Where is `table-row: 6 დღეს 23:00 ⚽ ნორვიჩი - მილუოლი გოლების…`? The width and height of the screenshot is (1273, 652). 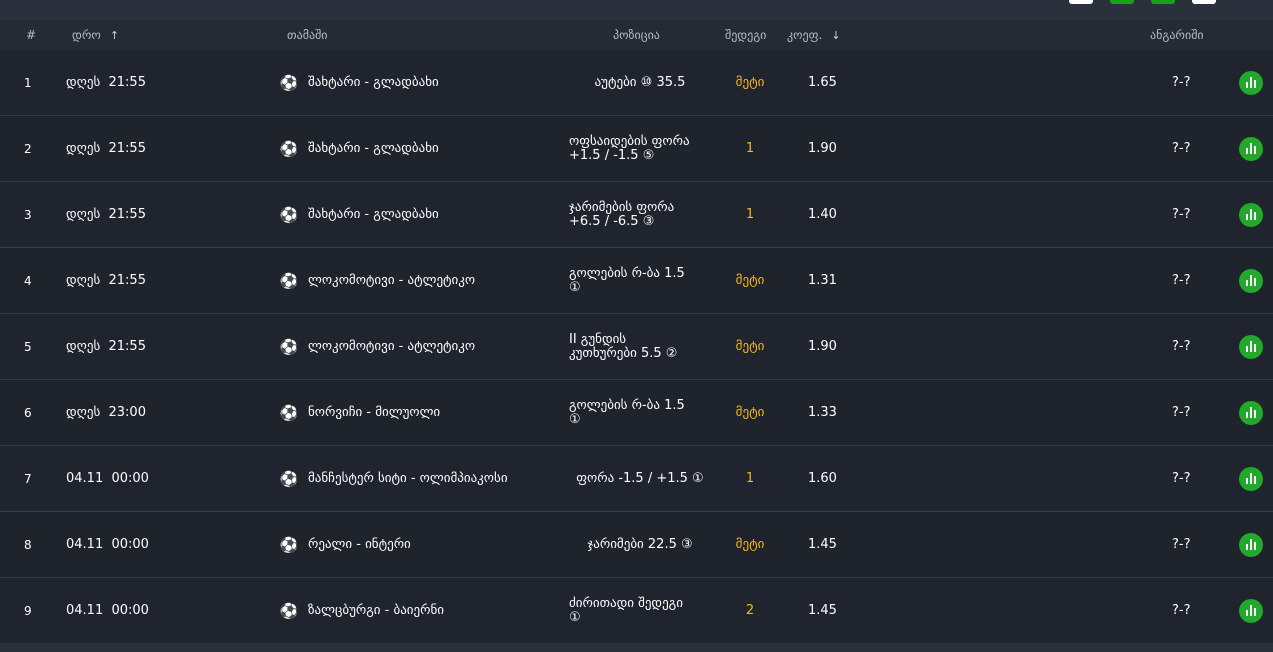 table-row: 6 დღეს 23:00 ⚽ ნორვიჩი - მილუოლი გოლების… is located at coordinates (636, 413).